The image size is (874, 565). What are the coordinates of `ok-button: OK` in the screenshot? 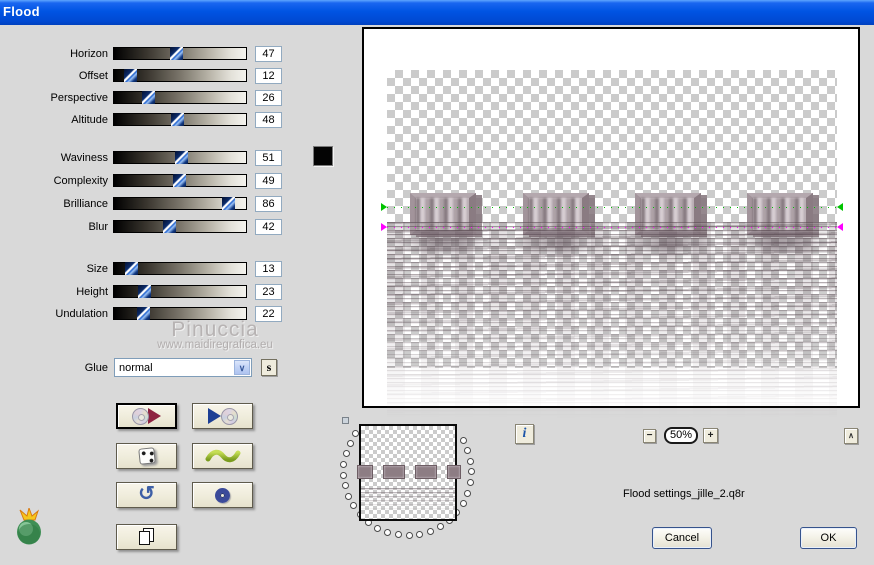 It's located at (828, 538).